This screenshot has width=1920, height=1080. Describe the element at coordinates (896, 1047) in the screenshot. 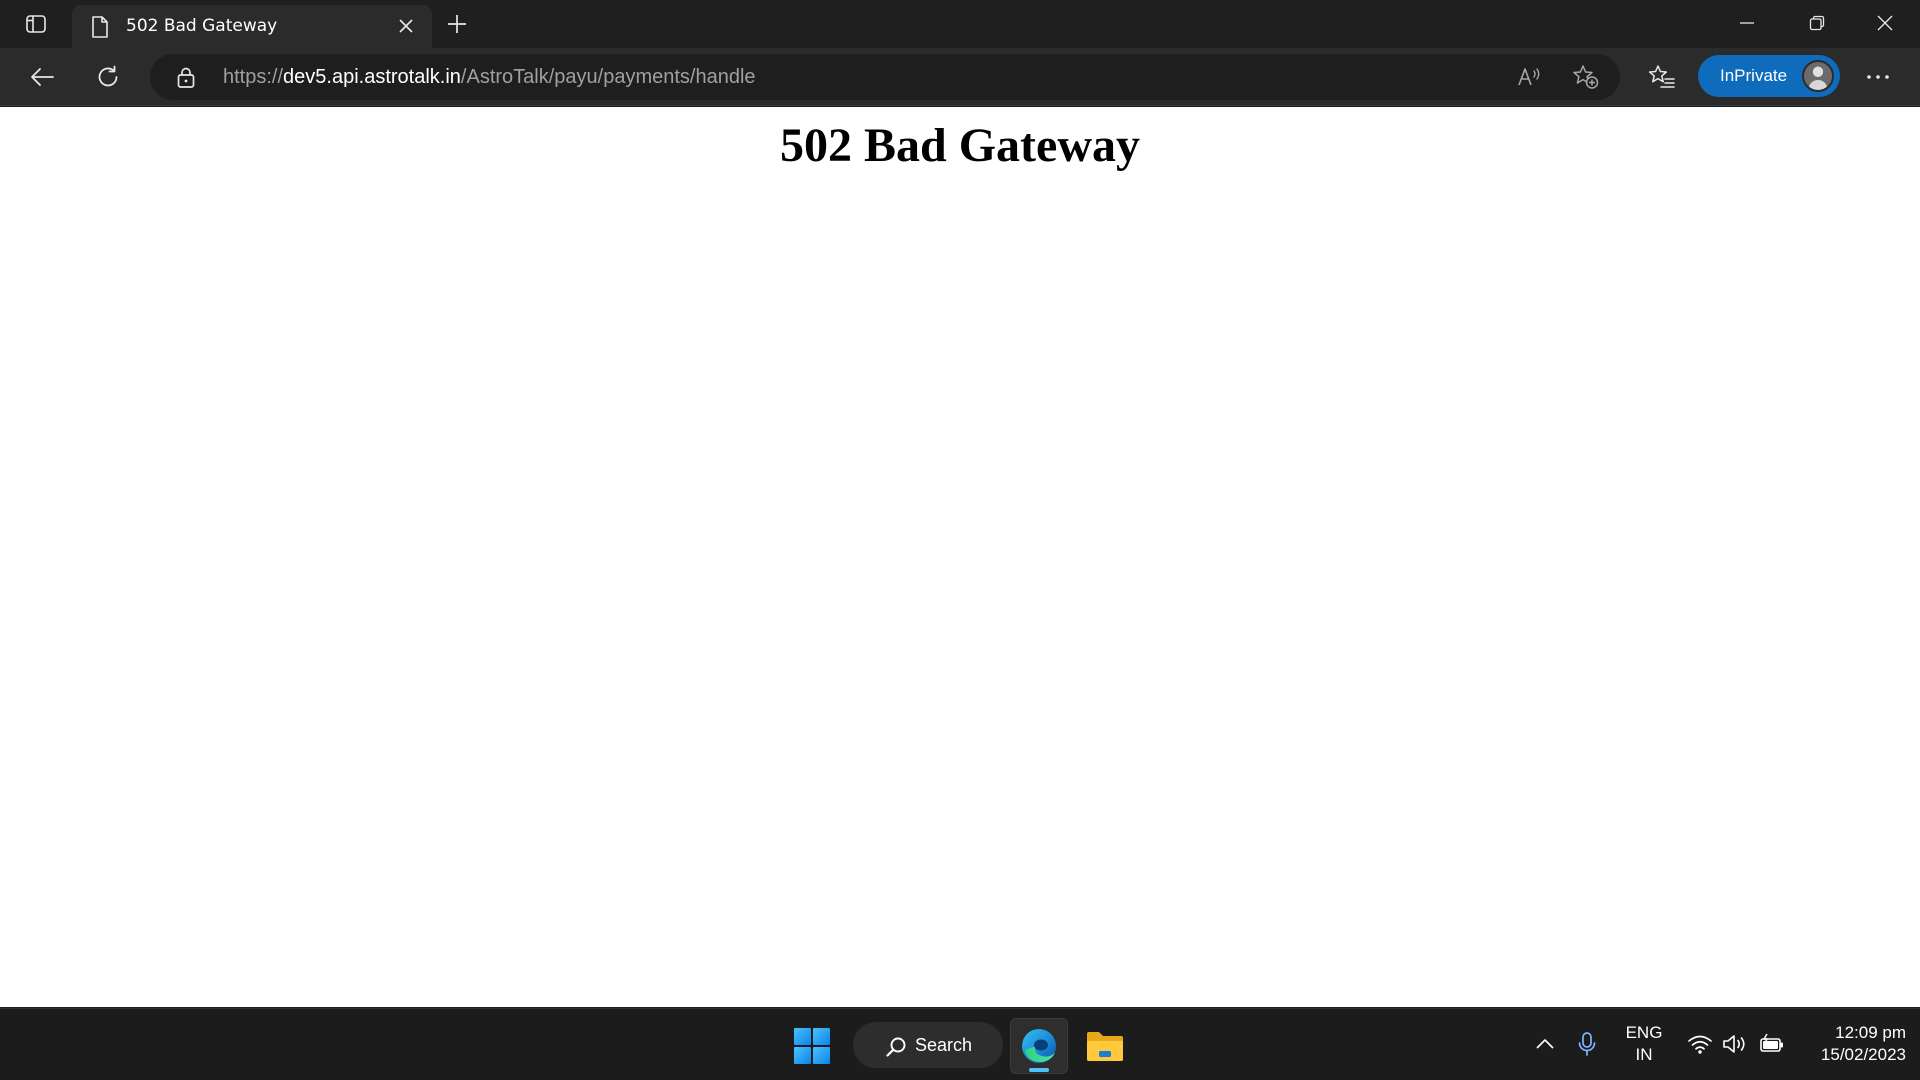

I see `search-icon` at that location.